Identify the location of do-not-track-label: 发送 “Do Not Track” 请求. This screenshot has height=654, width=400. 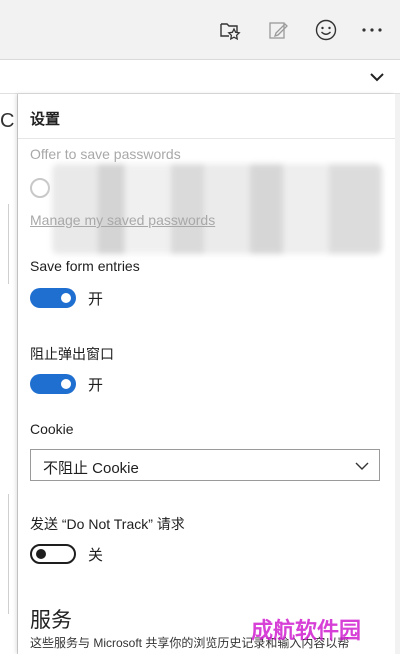
(107, 524).